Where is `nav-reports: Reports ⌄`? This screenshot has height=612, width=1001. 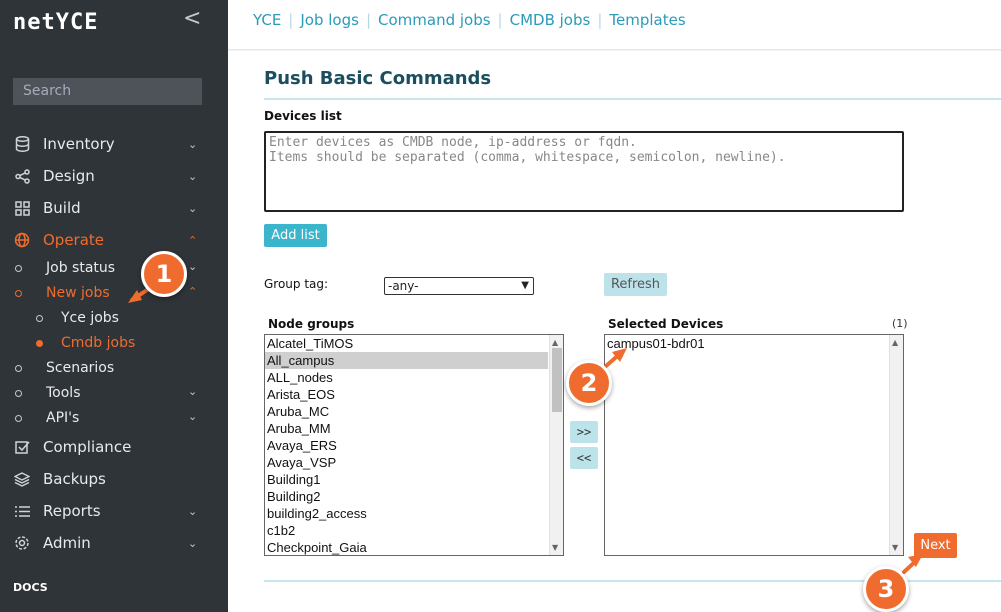
nav-reports: Reports ⌄ is located at coordinates (114, 511).